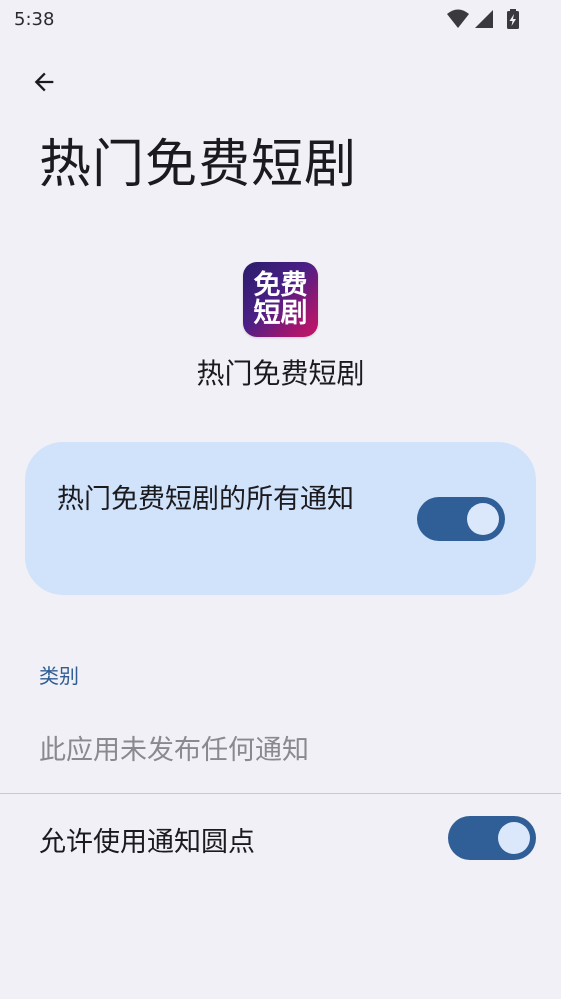 Image resolution: width=561 pixels, height=999 pixels. I want to click on status-icons, so click(485, 19).